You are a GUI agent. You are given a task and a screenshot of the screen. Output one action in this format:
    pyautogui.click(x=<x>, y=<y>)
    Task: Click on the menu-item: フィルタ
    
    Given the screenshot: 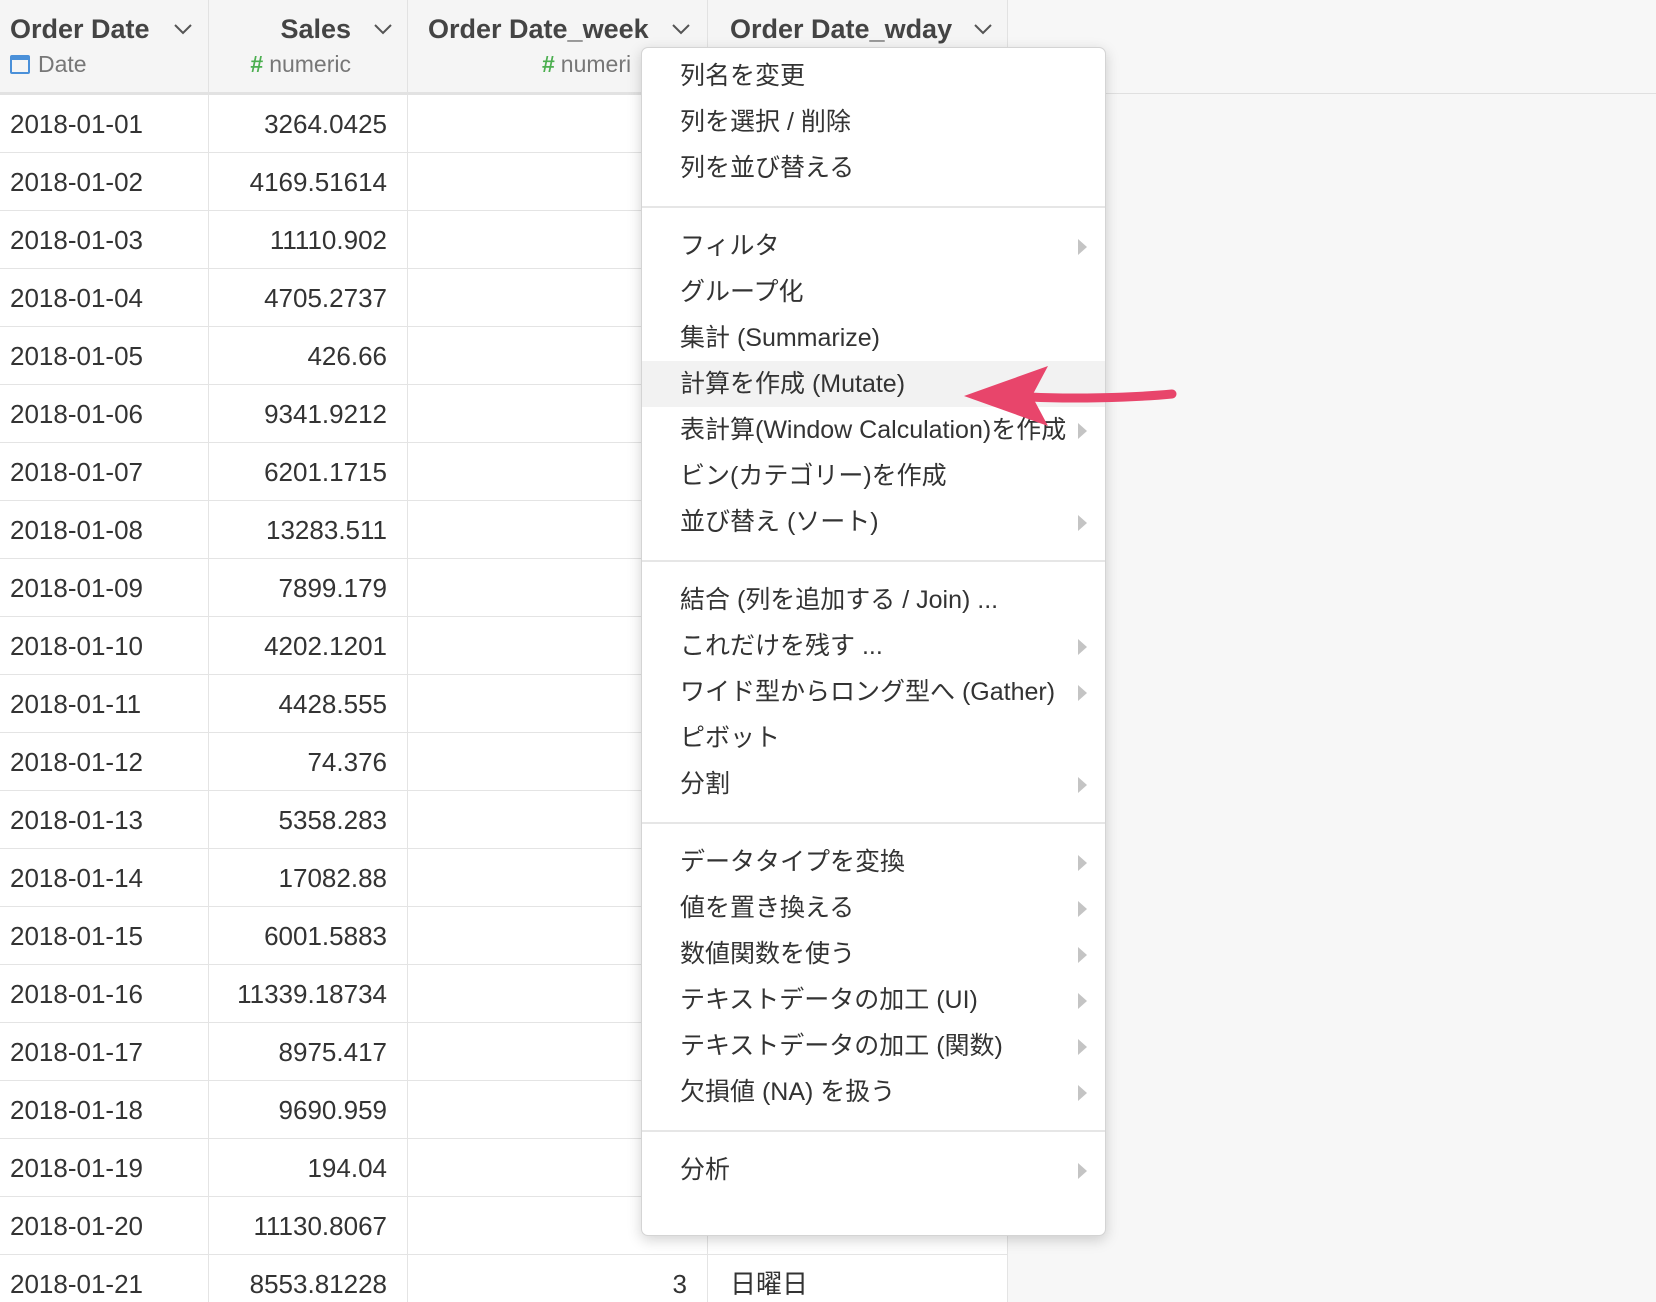 What is the action you would take?
    pyautogui.click(x=873, y=246)
    